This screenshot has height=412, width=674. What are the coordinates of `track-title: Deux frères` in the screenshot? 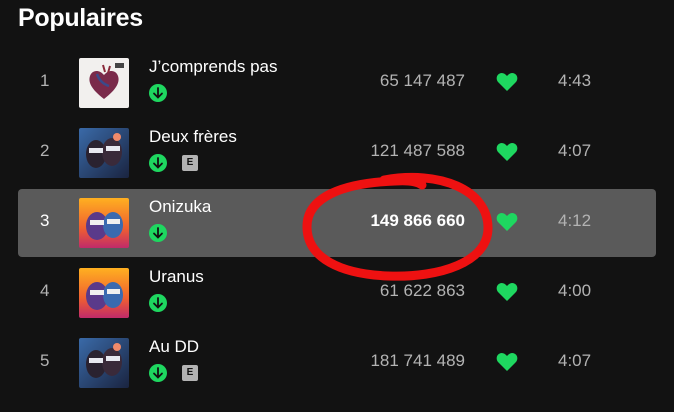 It's located at (193, 137).